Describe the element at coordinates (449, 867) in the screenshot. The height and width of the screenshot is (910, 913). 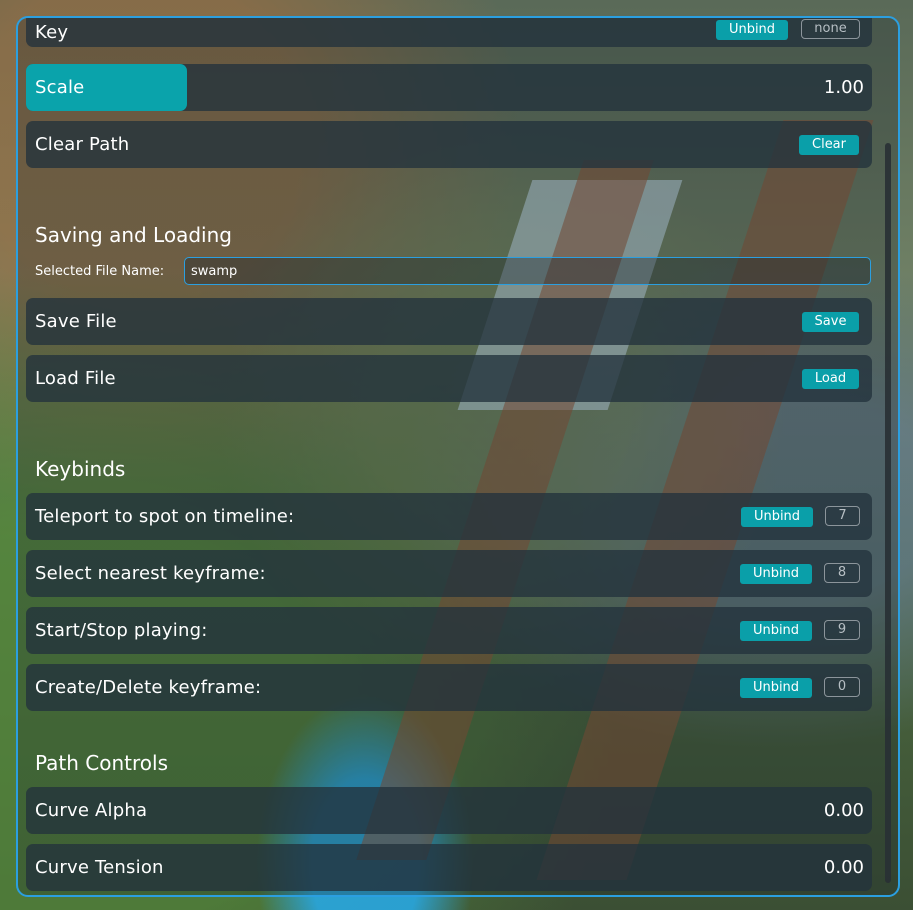
I see `curve-tension-slider: Curve Tension 0.00` at that location.